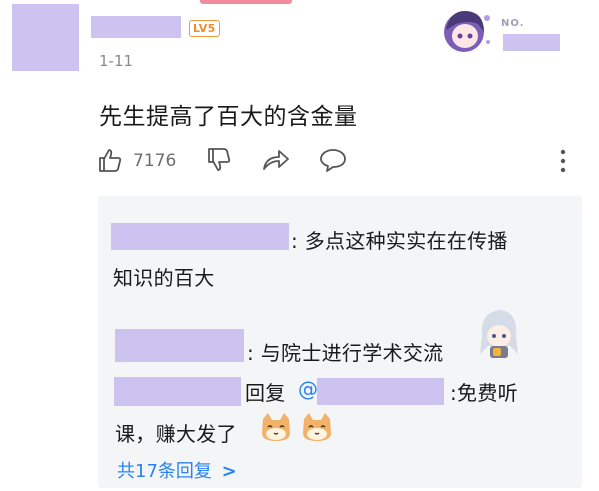 The height and width of the screenshot is (491, 599). Describe the element at coordinates (228, 117) in the screenshot. I see `comment-text: 先生提高了百大的含金量` at that location.